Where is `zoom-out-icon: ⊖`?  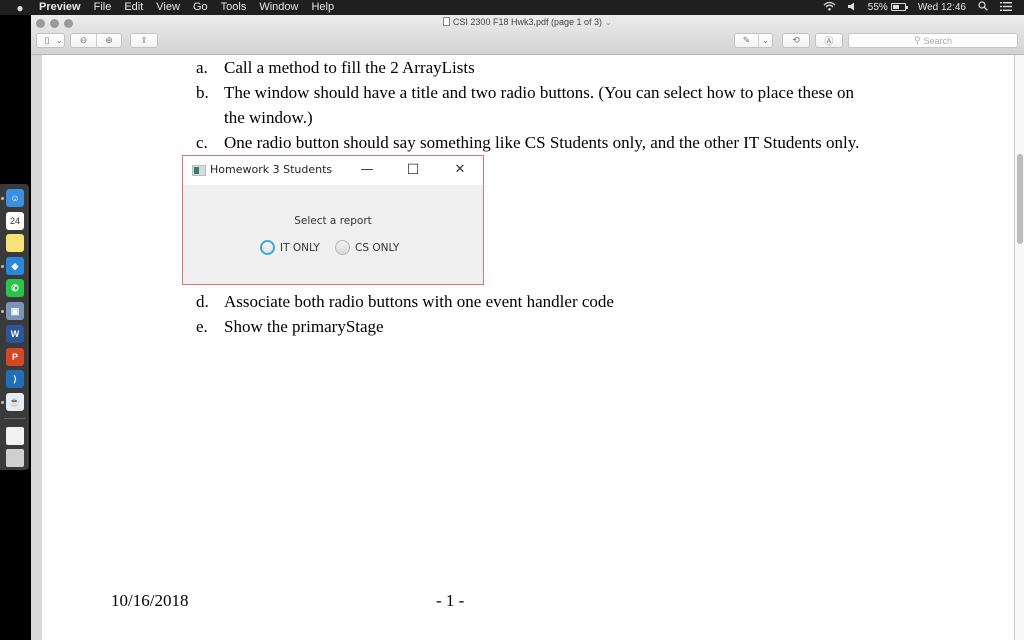 zoom-out-icon: ⊖ is located at coordinates (83, 40).